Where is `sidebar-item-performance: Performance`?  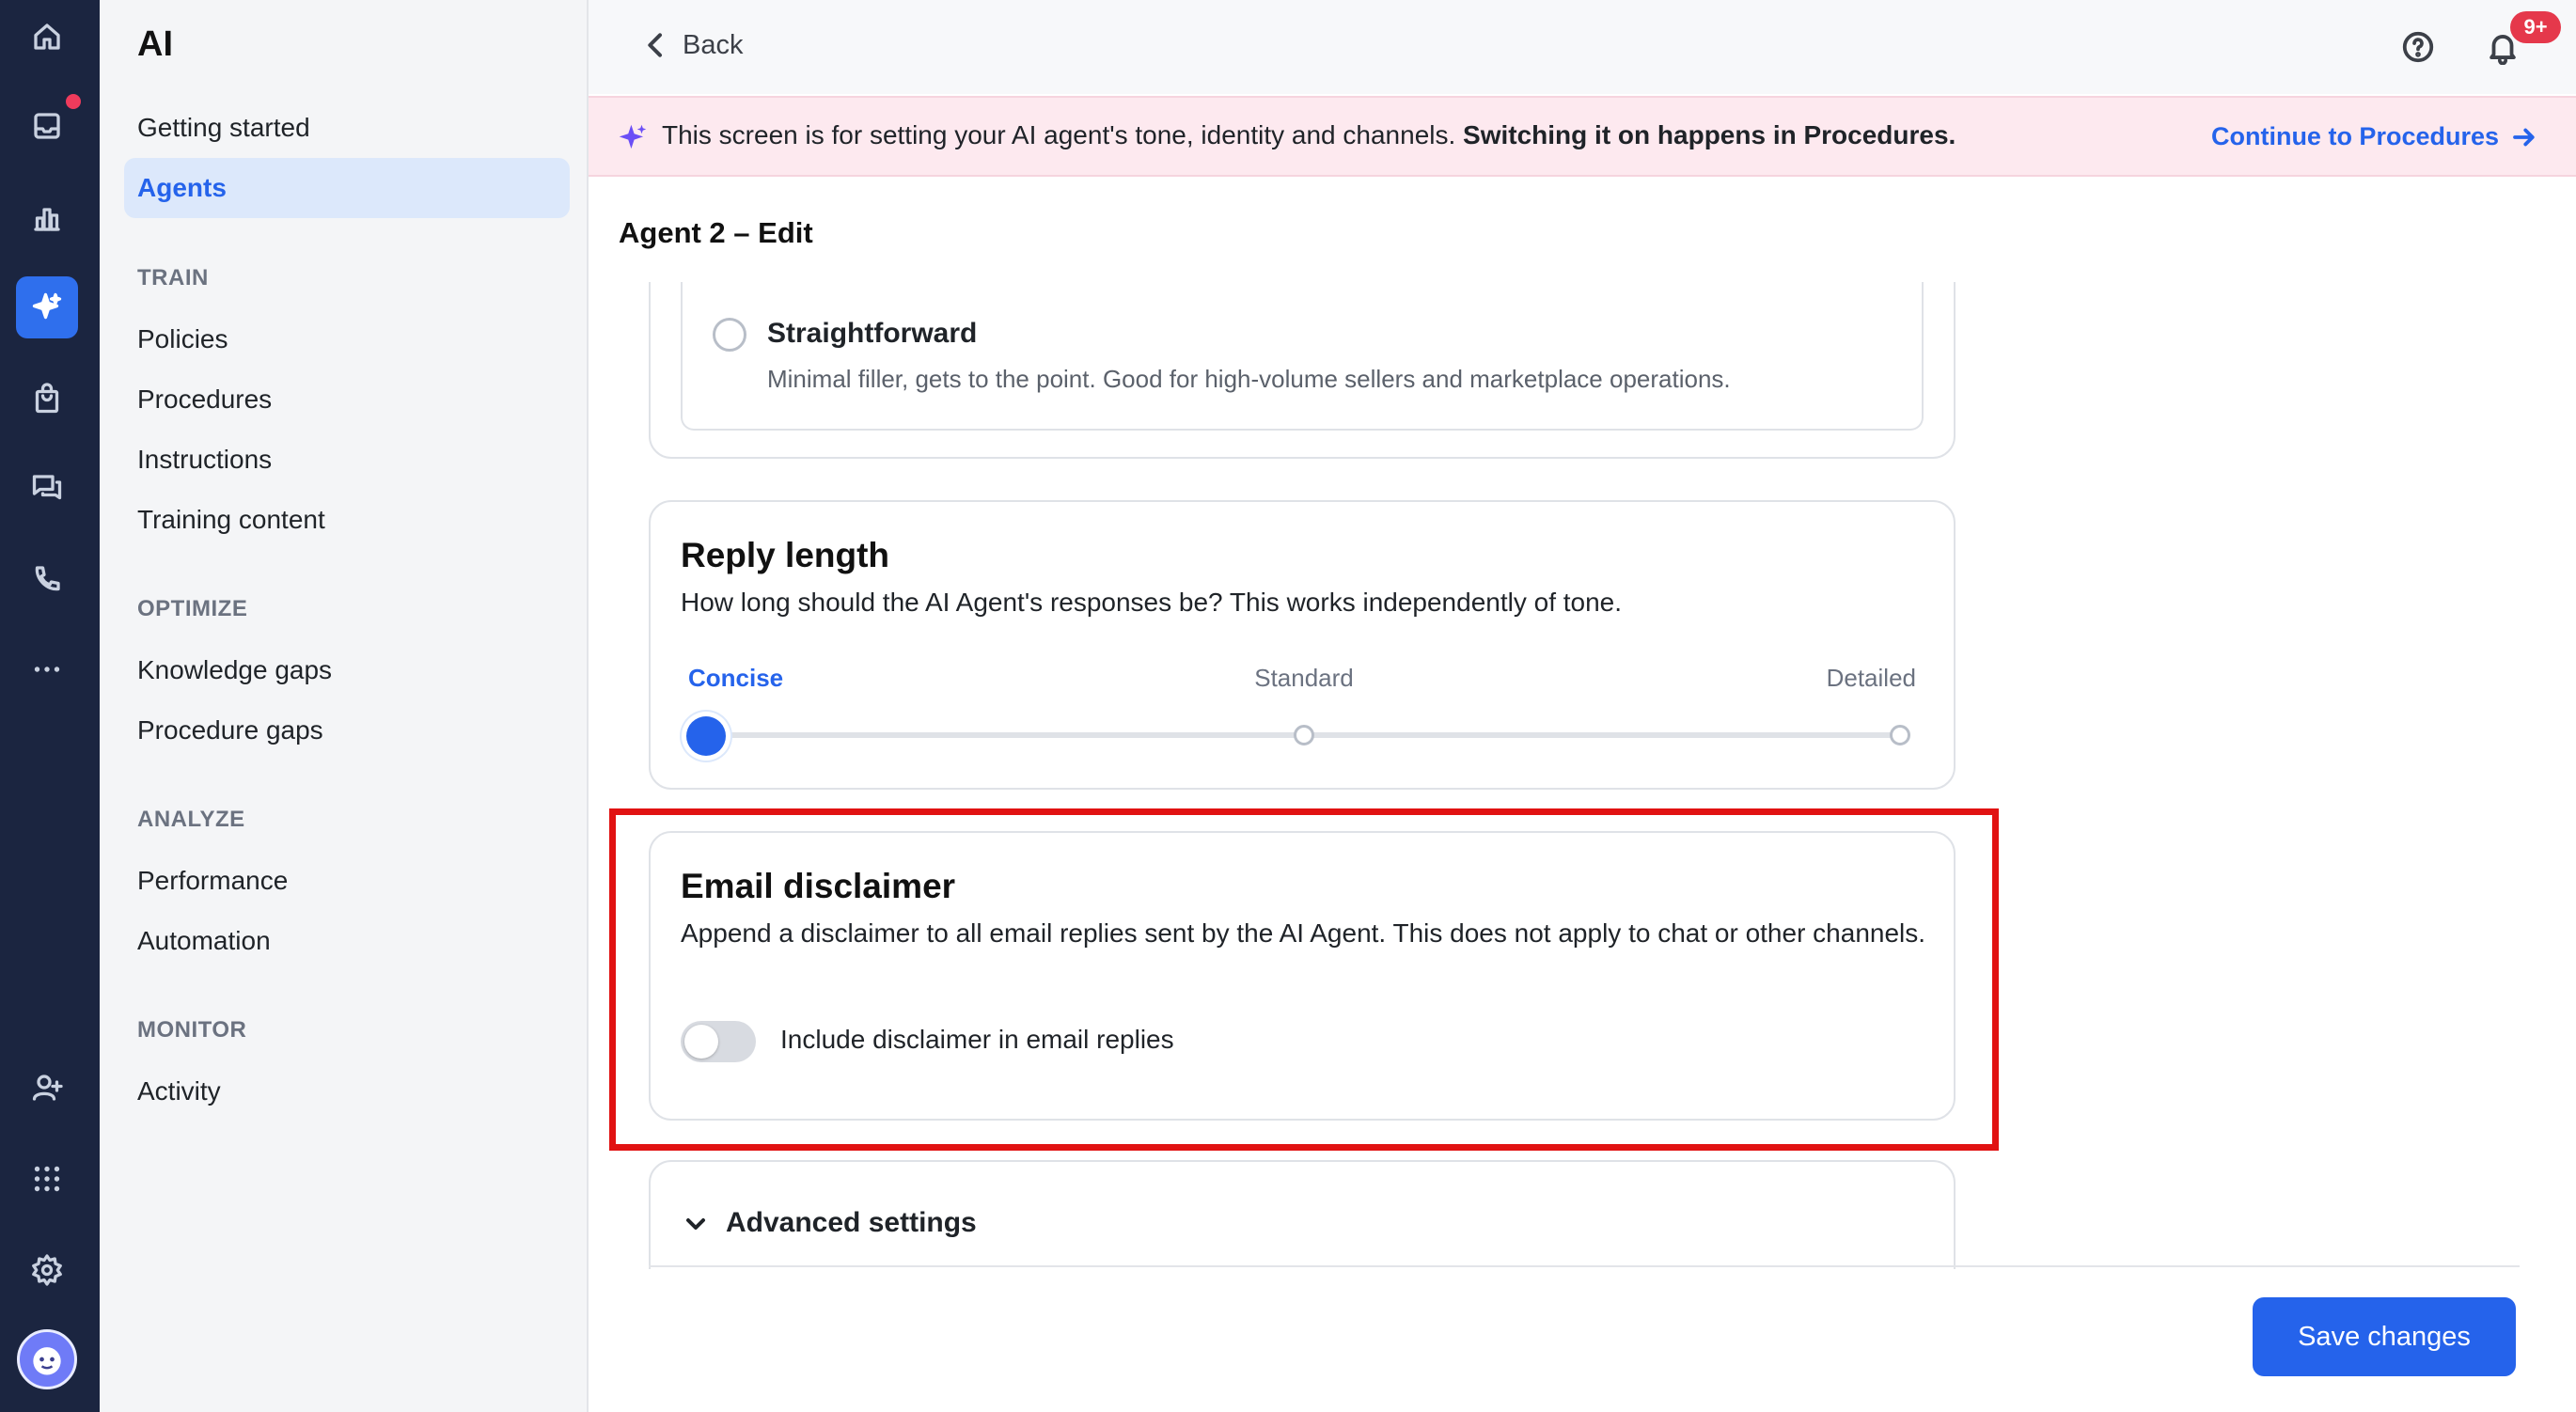
sidebar-item-performance: Performance is located at coordinates (213, 881).